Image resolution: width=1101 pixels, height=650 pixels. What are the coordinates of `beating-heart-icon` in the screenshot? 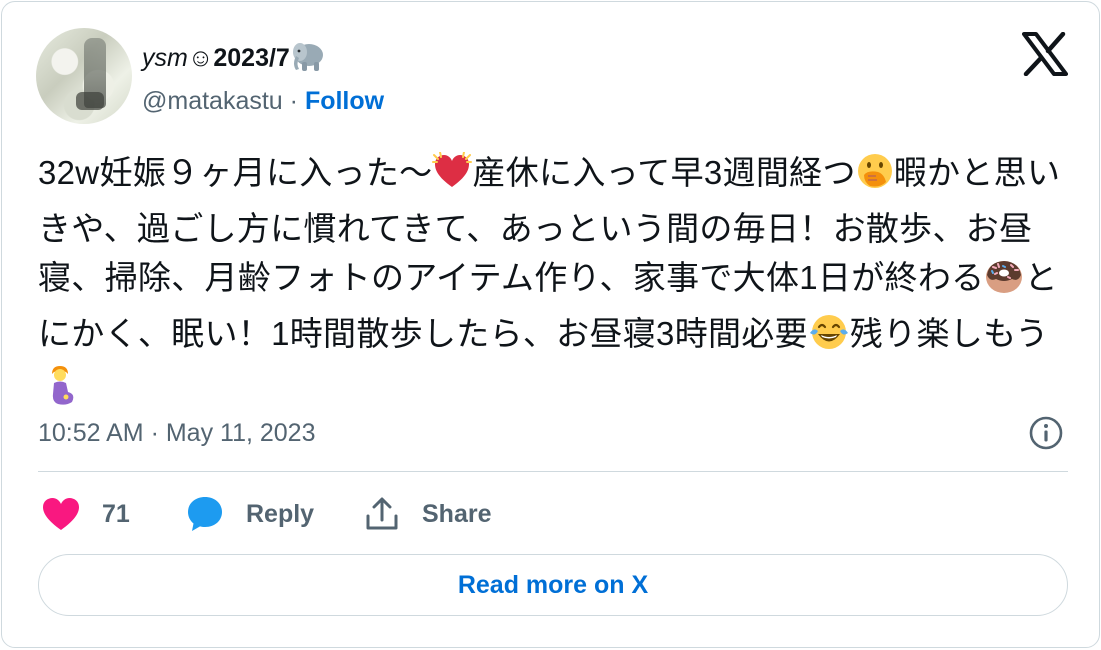 It's located at (452, 177).